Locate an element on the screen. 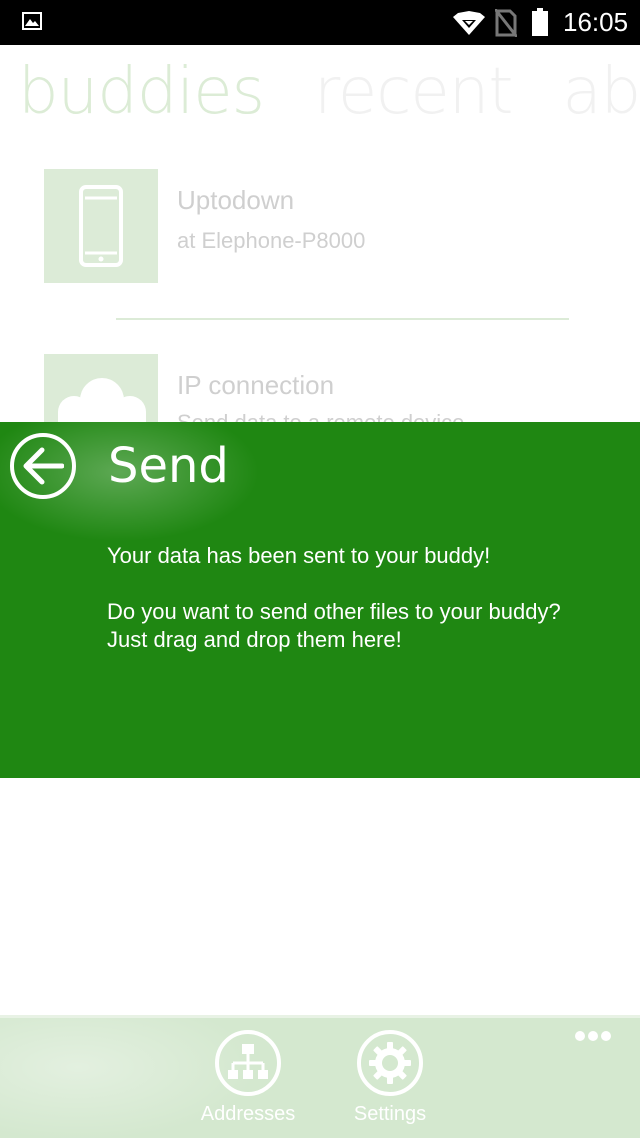 The width and height of the screenshot is (640, 1141). list-divider is located at coordinates (342, 319).